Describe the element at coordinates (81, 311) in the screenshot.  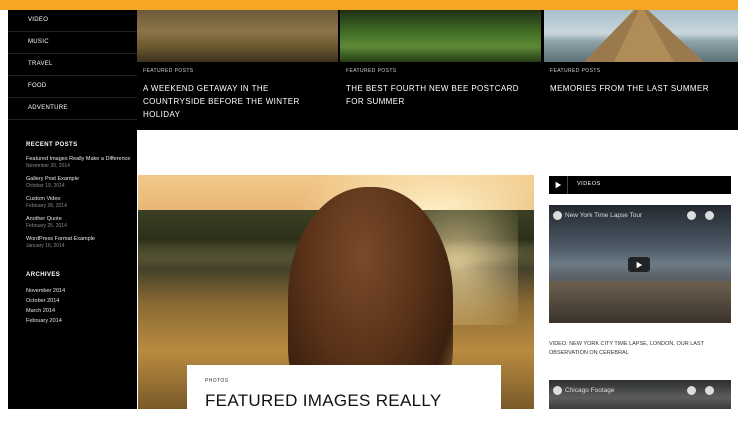
I see `archive-link: March 2014` at that location.